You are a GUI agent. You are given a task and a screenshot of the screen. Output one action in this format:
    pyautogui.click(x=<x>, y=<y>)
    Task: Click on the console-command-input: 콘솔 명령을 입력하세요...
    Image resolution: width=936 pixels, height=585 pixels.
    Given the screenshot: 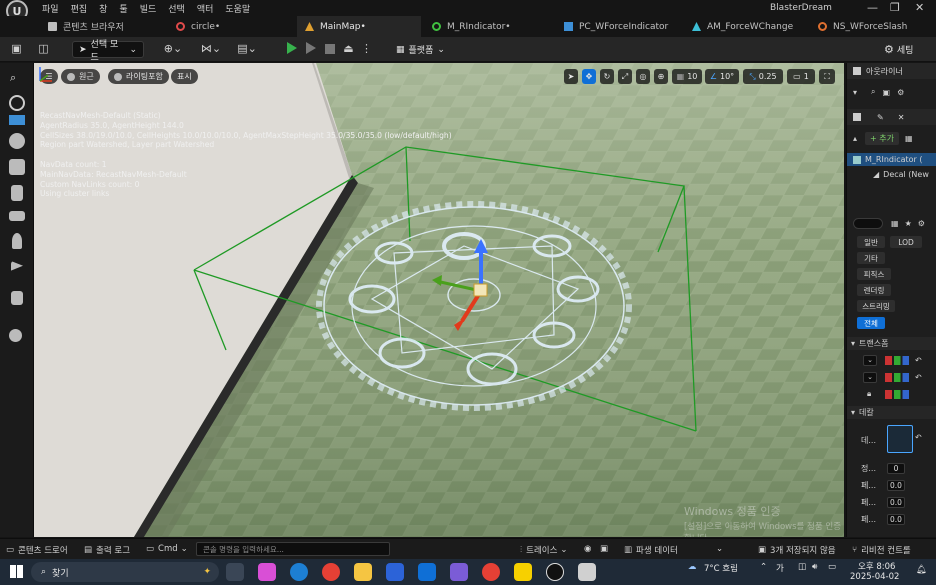 What is the action you would take?
    pyautogui.click(x=293, y=549)
    